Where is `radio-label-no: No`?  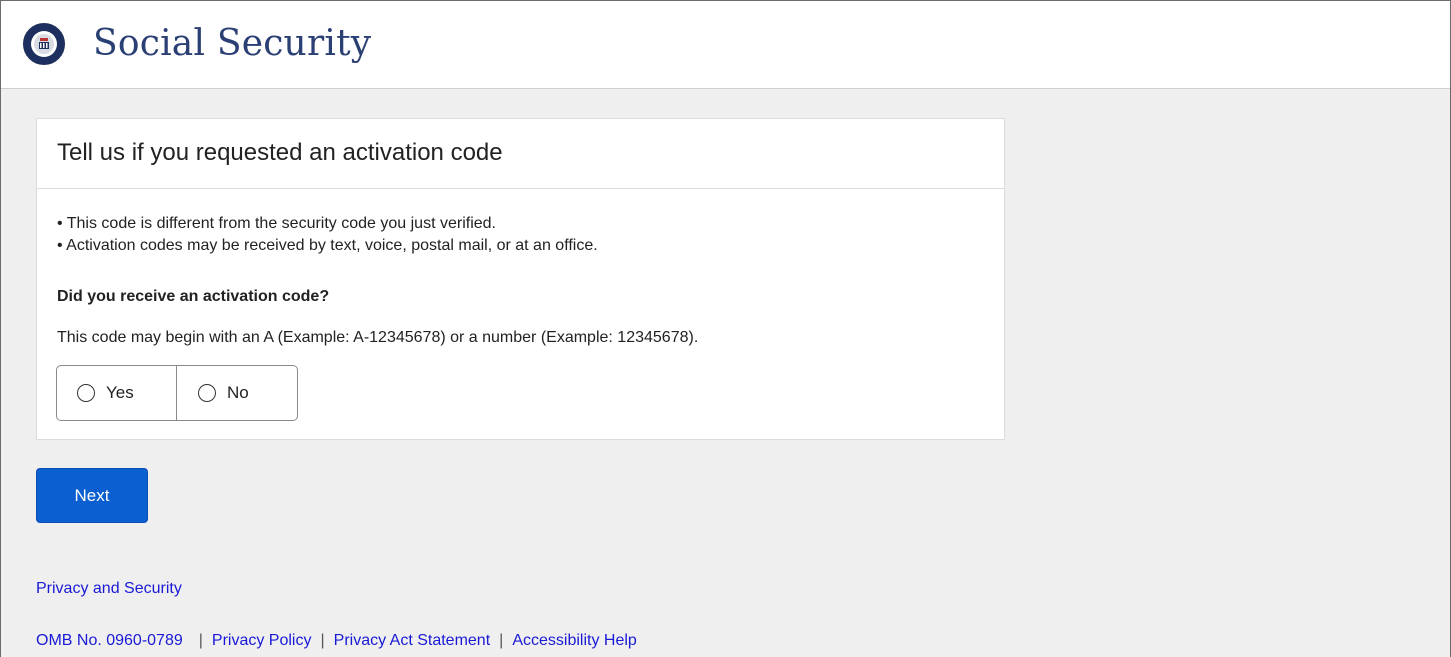
radio-label-no: No is located at coordinates (238, 392).